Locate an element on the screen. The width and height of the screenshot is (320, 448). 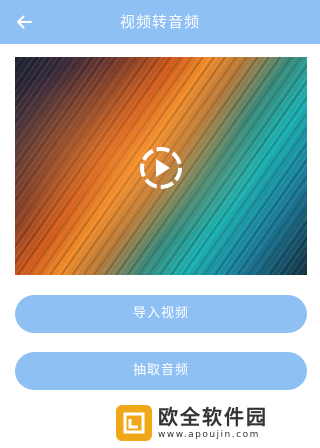
watermark-text: 欧全软件园 www.apoujin.com is located at coordinates (213, 423).